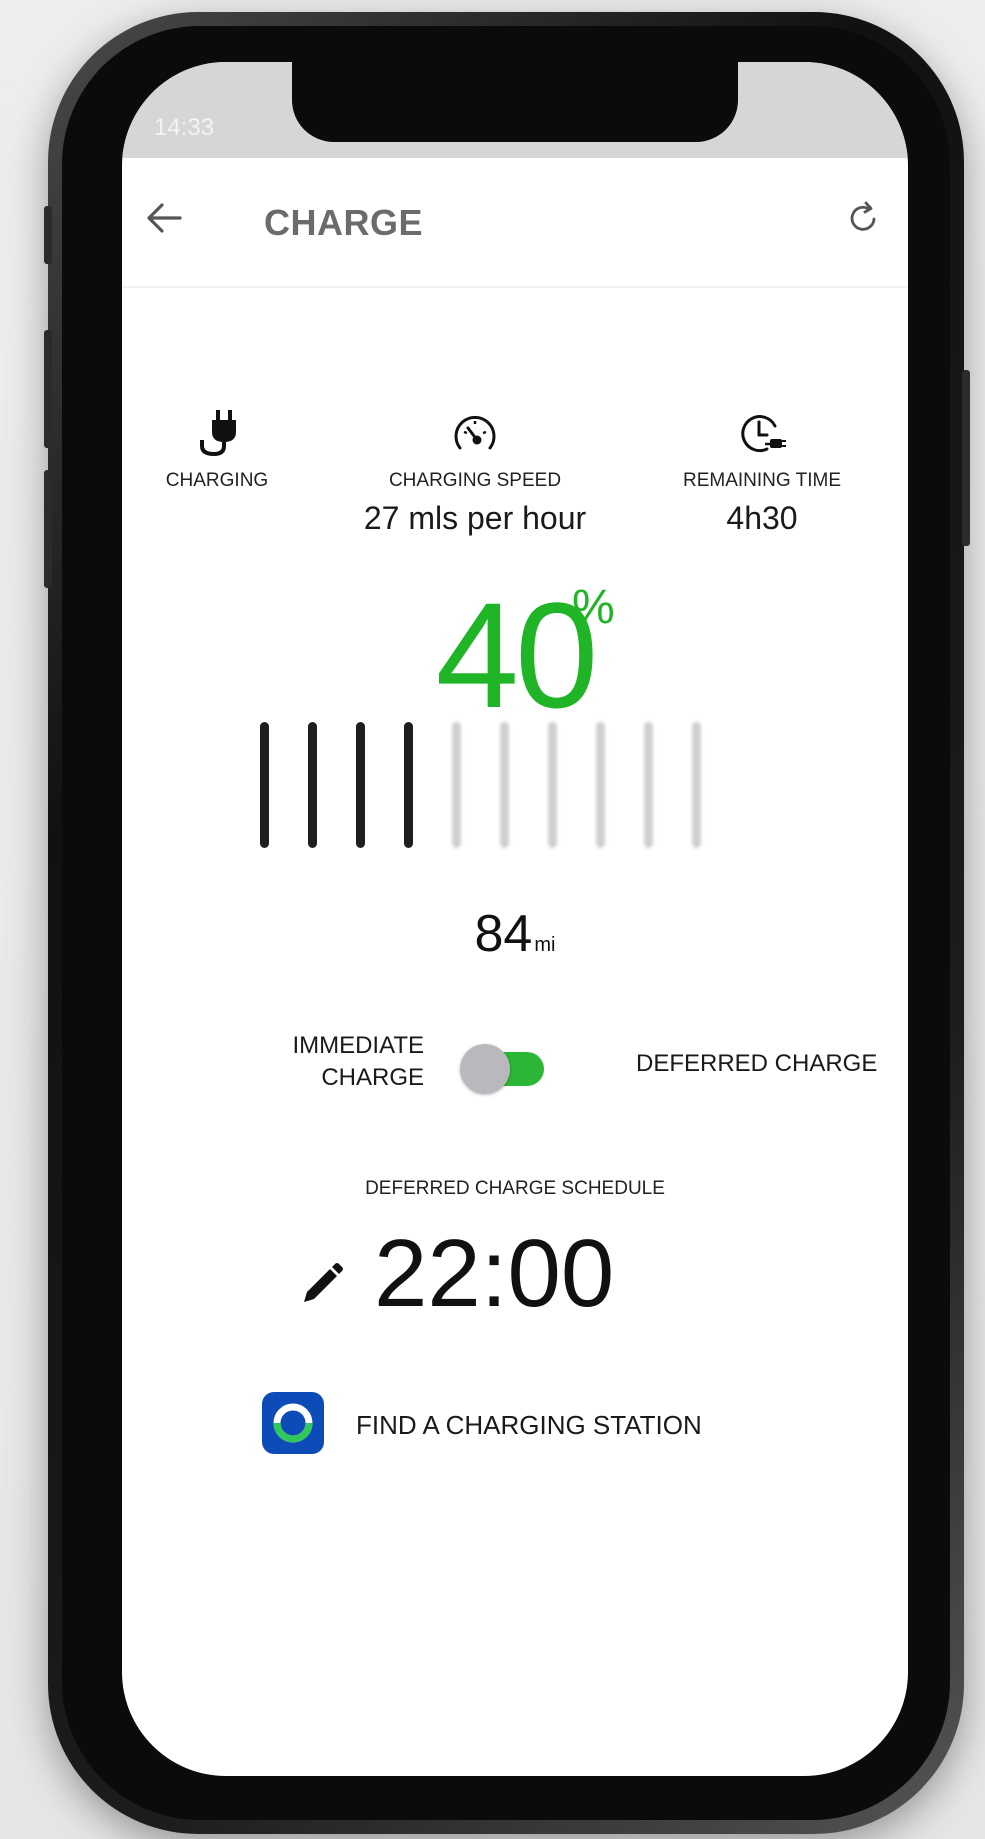 The image size is (985, 1839). What do you see at coordinates (510, 785) in the screenshot?
I see `battery-level-bars` at bounding box center [510, 785].